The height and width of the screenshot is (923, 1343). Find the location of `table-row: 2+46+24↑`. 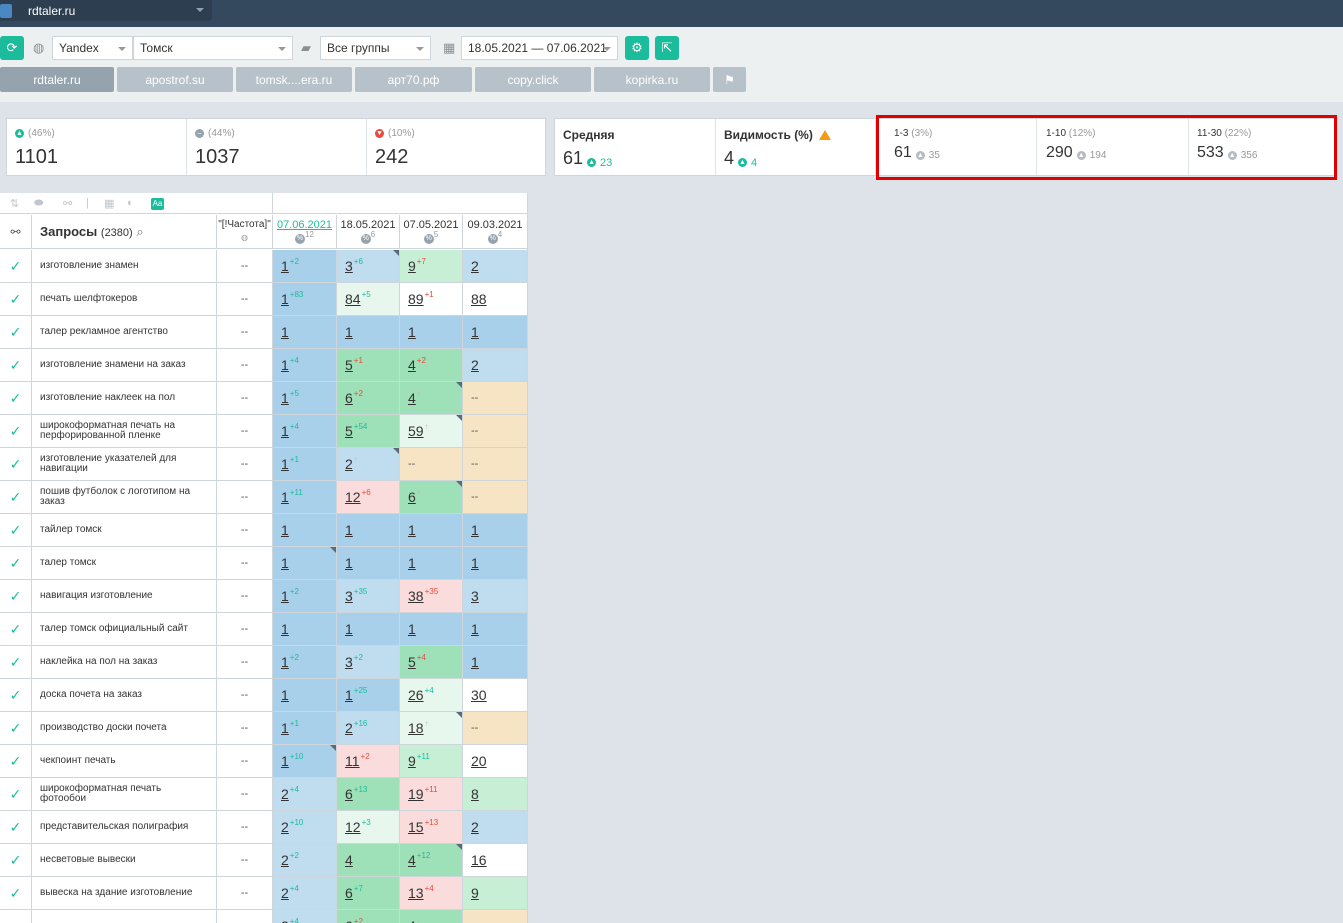

table-row: 2+46+24↑ is located at coordinates (263, 916).